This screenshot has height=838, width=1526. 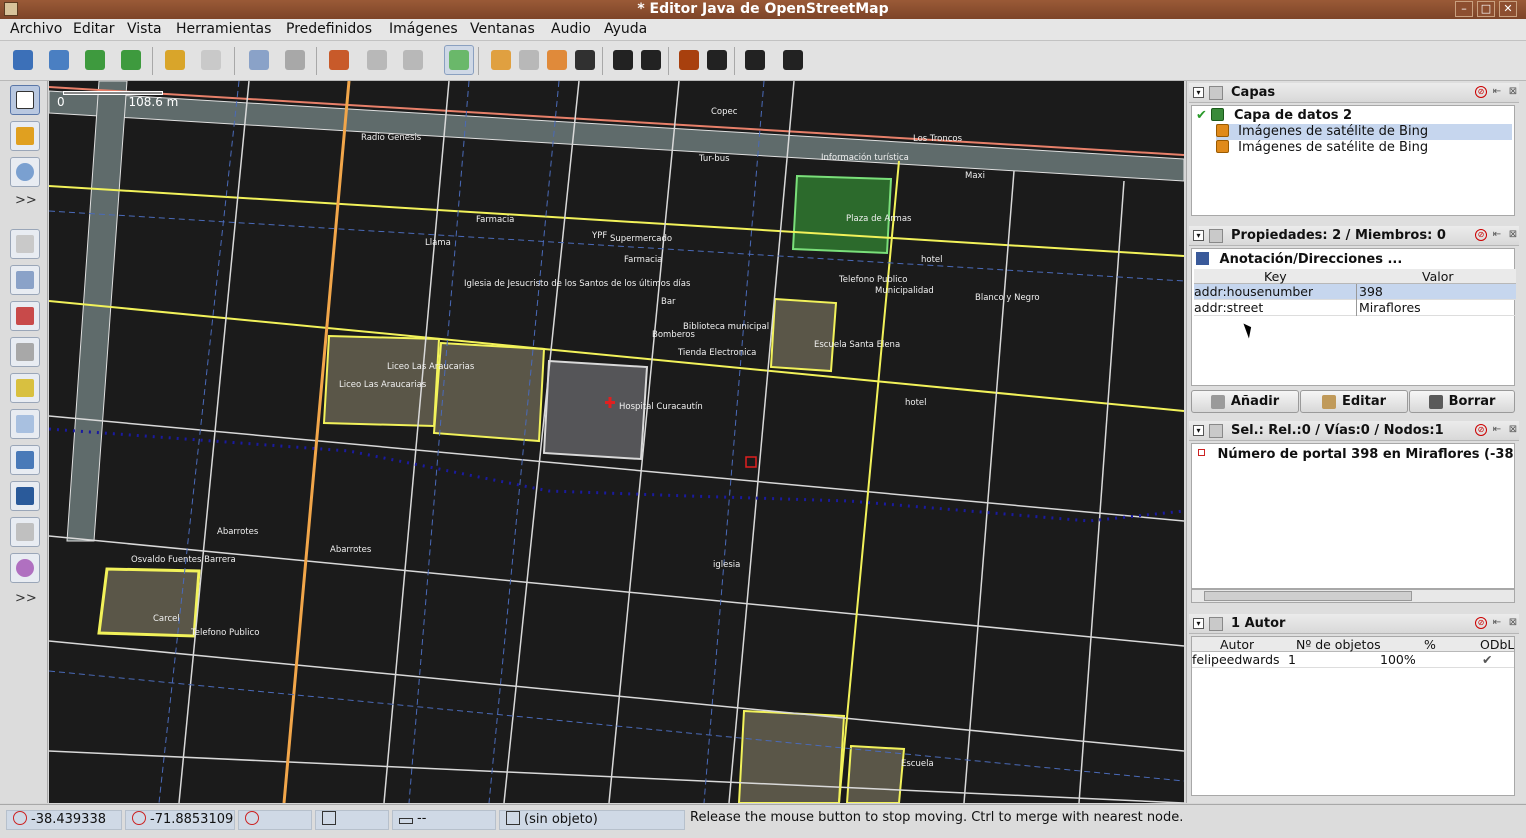 I want to click on car-icon, so click(x=623, y=60).